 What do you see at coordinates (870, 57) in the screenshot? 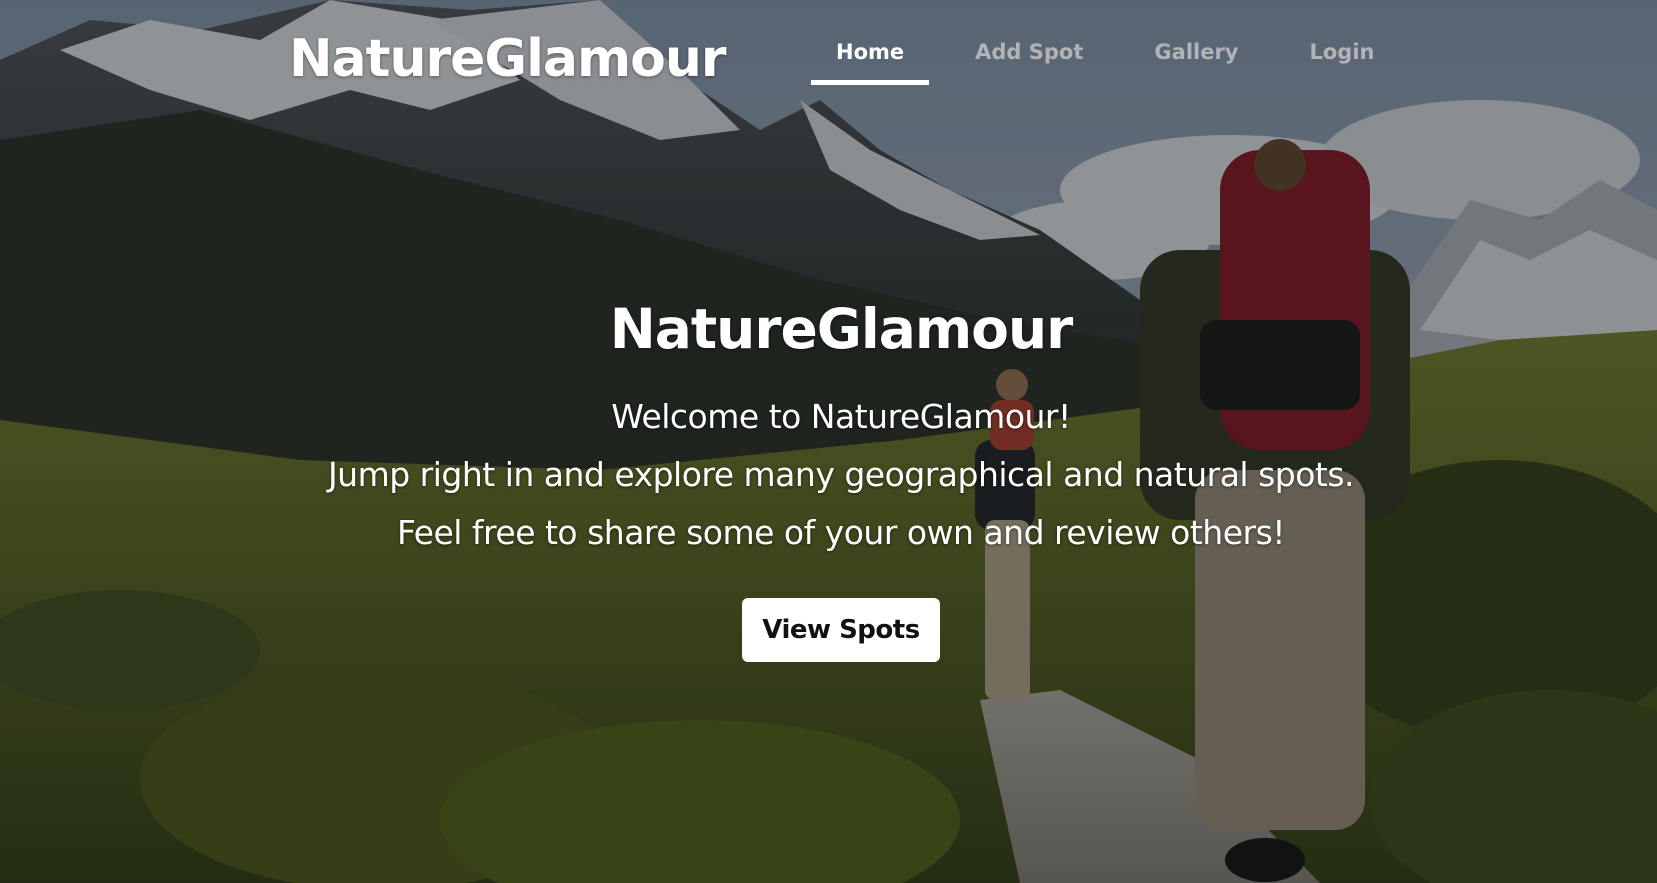
I see `nav-home: Home` at bounding box center [870, 57].